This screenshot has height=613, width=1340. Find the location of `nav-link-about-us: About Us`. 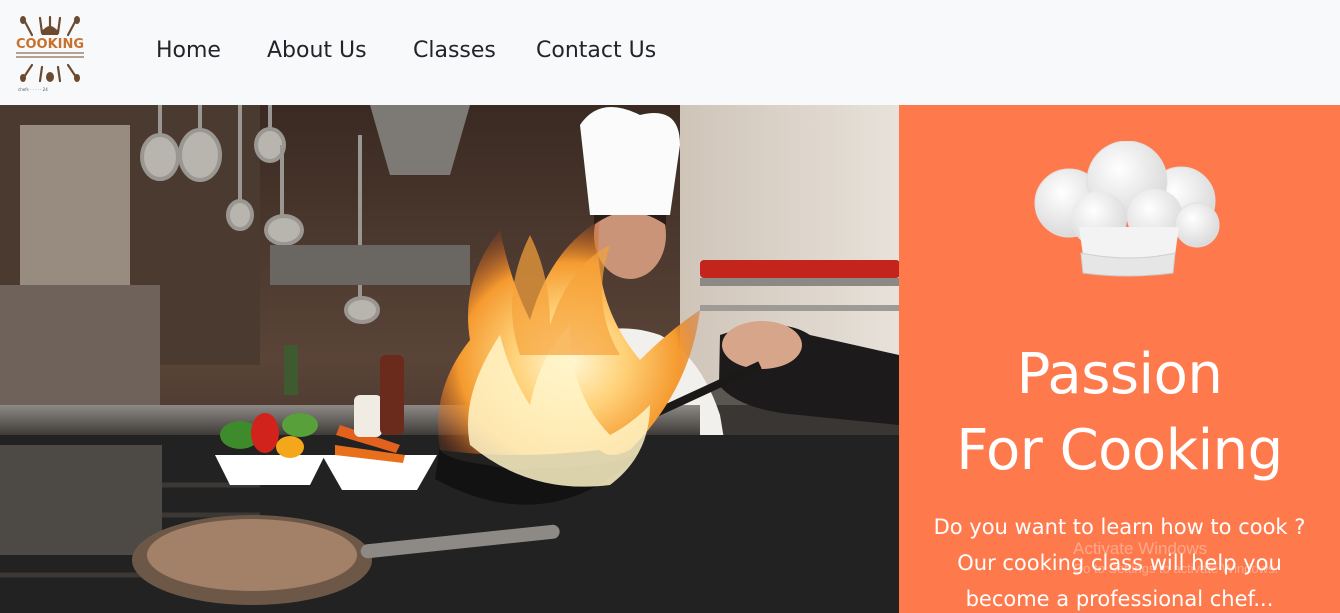

nav-link-about-us: About Us is located at coordinates (317, 50).